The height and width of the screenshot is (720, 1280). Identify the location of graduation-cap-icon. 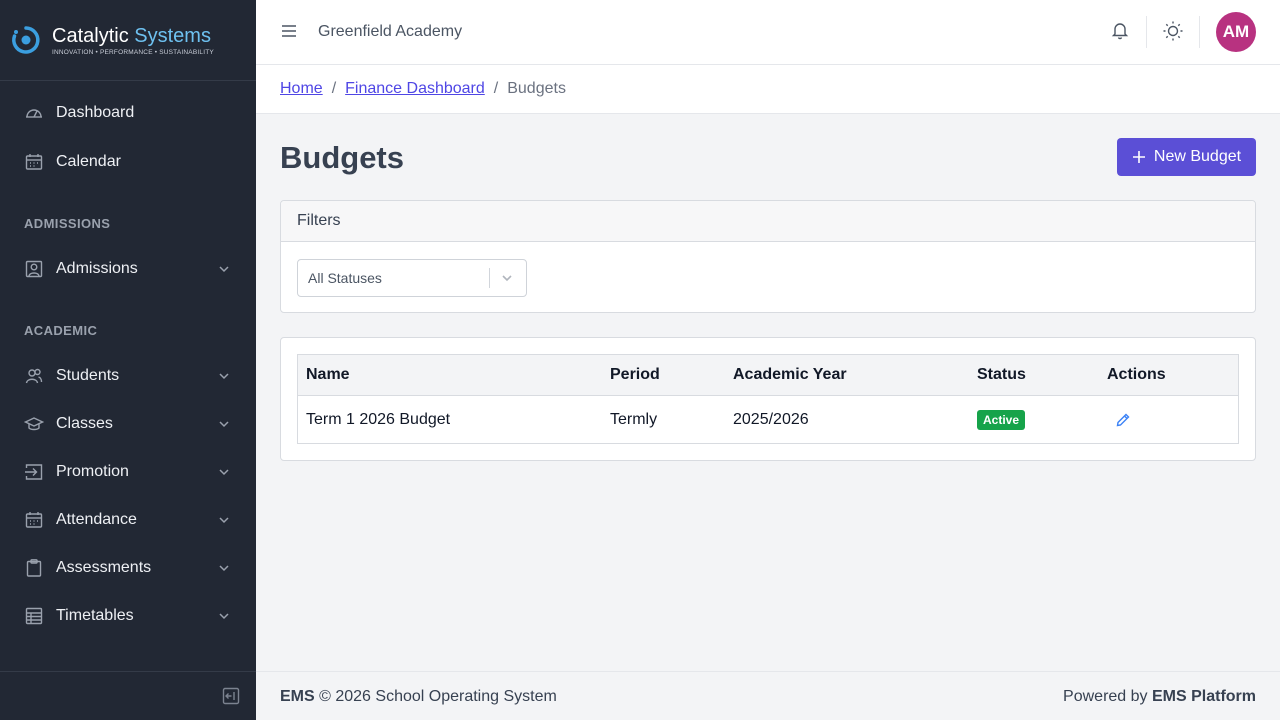
(34, 424).